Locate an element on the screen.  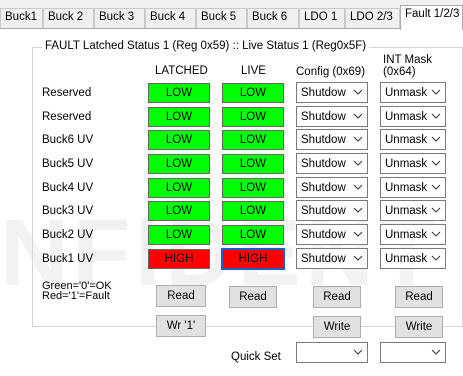
row-label-buck2-uv: Buck2 UV is located at coordinates (68, 235).